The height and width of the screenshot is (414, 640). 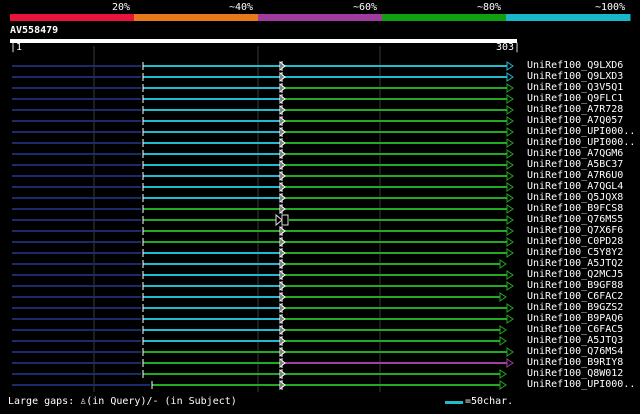 I want to click on hit-label: UniRef100_Q7X6F6, so click(x=583, y=230).